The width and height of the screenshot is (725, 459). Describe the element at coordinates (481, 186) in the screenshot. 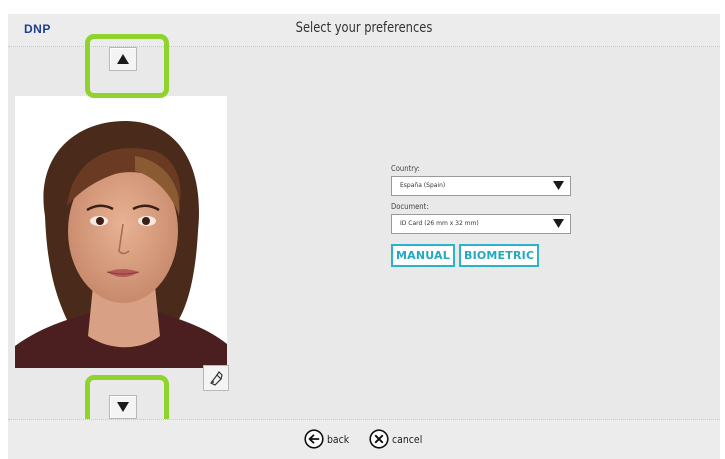

I see `country-select: España (Spain)` at that location.